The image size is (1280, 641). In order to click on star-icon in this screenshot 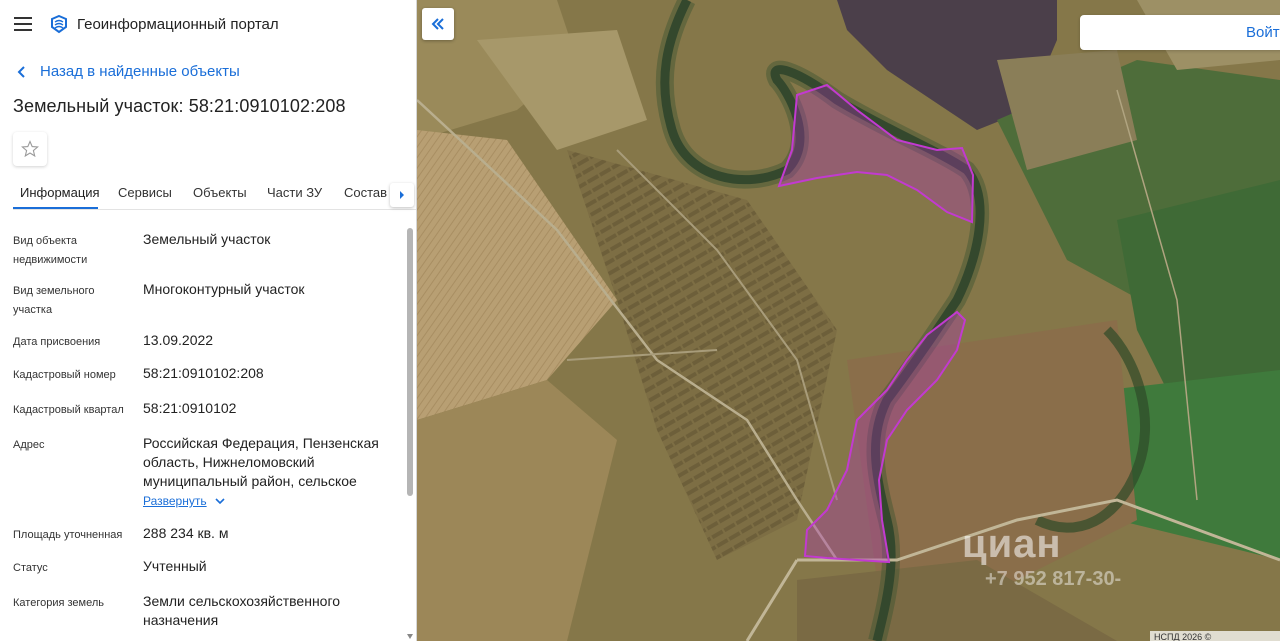, I will do `click(30, 149)`.